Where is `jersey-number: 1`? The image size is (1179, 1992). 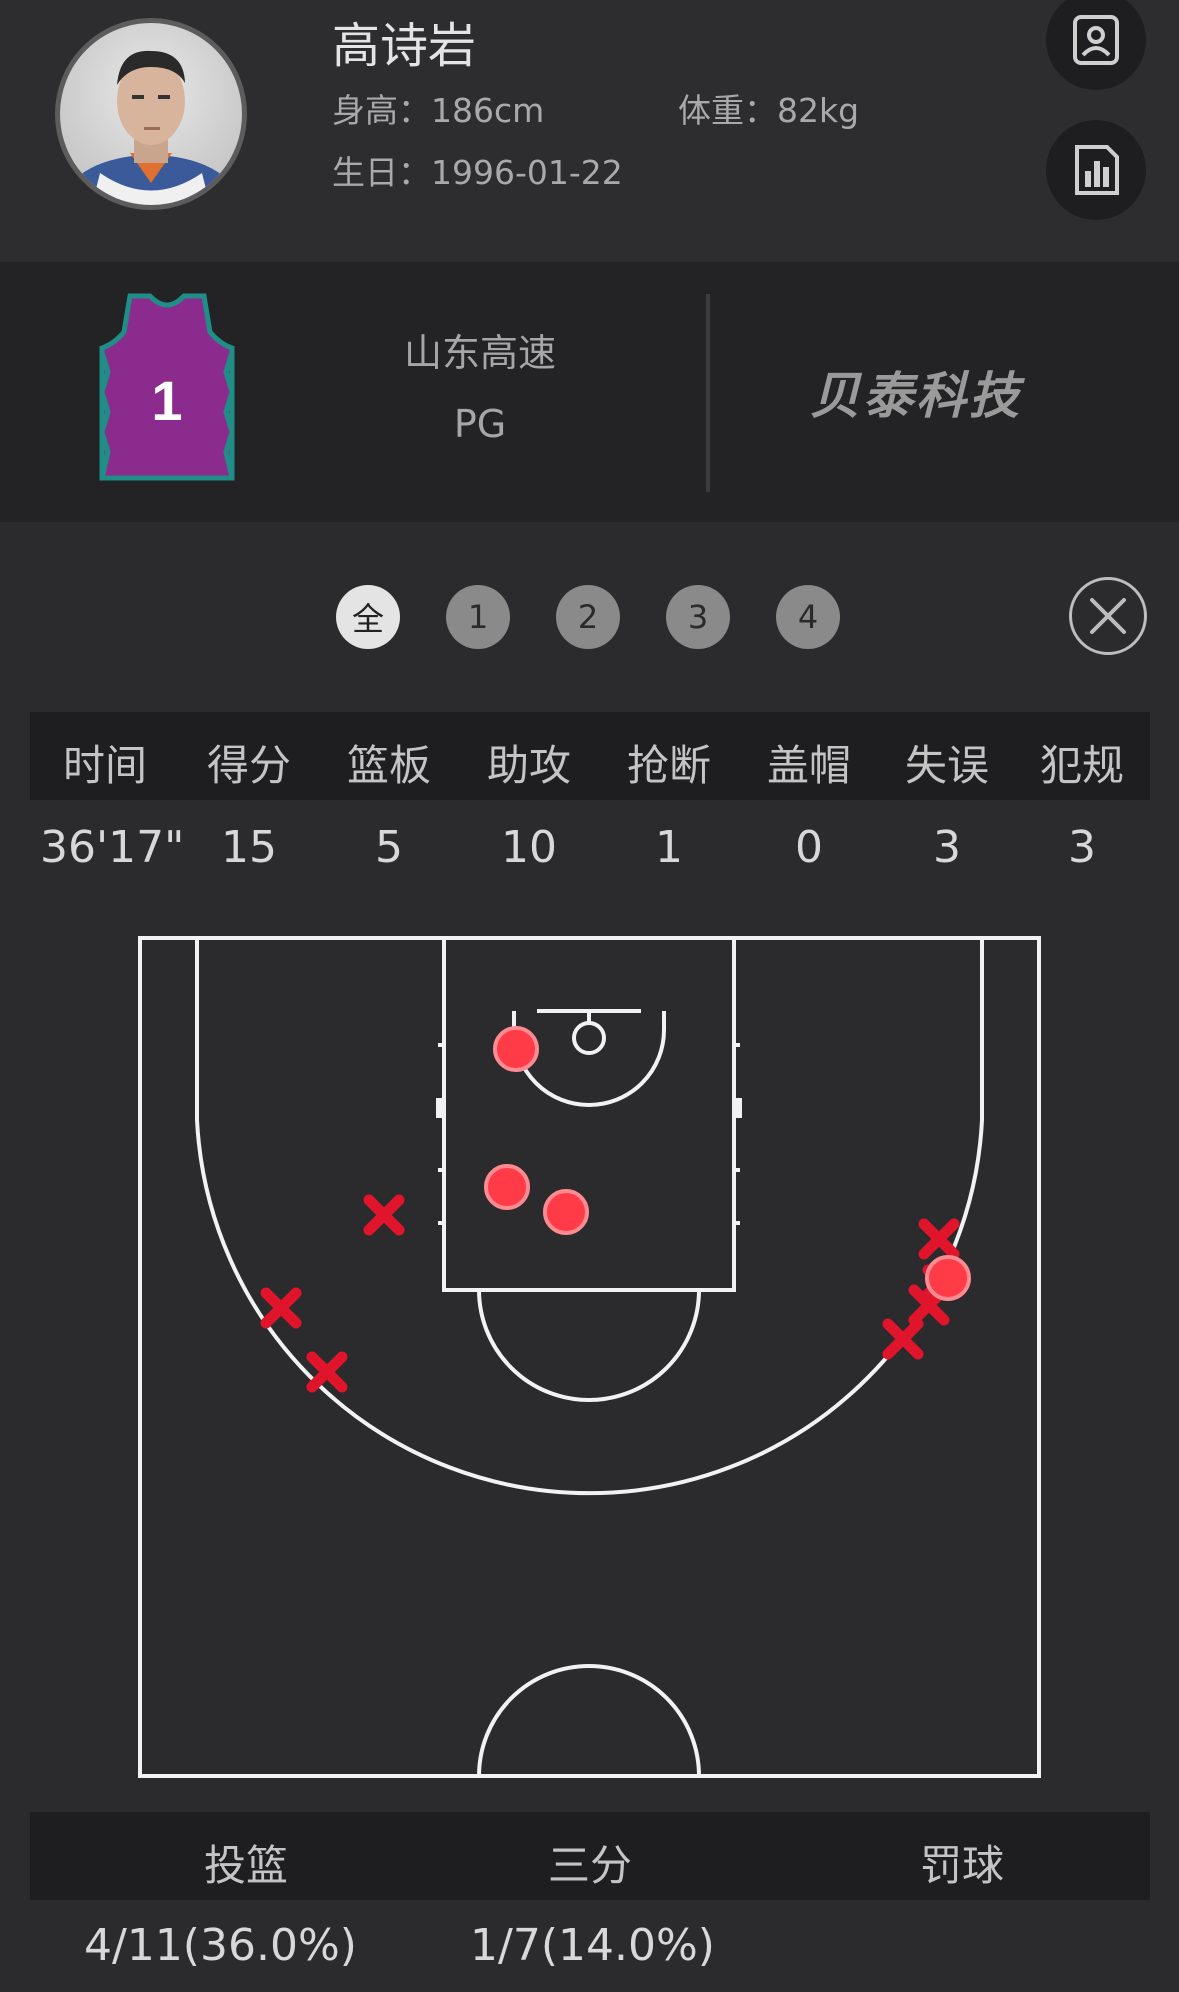 jersey-number: 1 is located at coordinates (166, 400).